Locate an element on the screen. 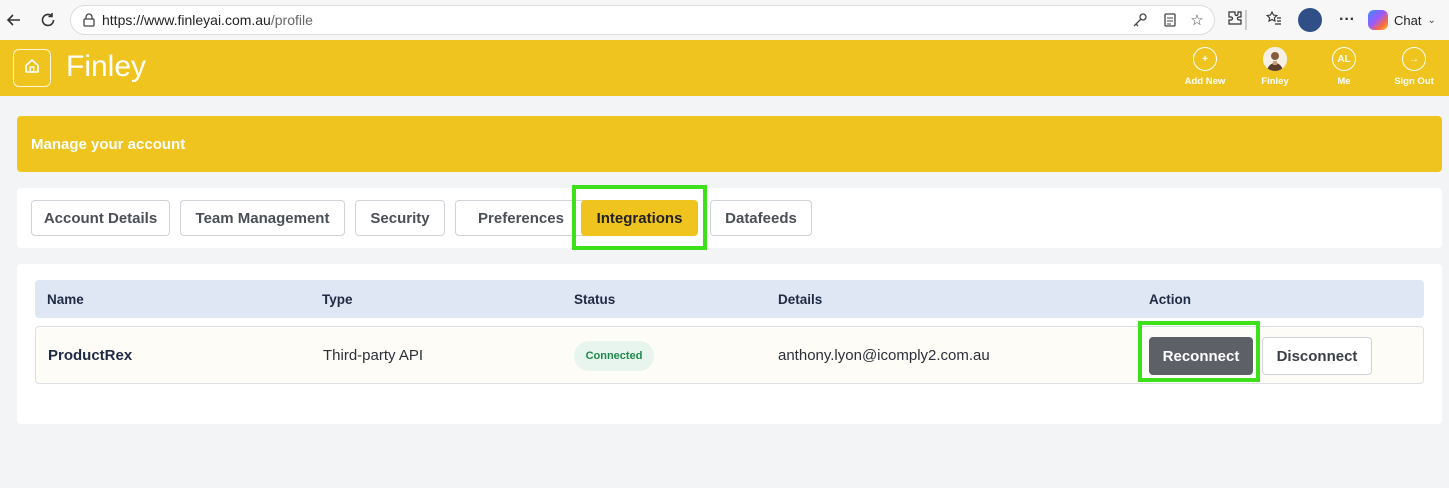  url-path: /profile is located at coordinates (291, 20).